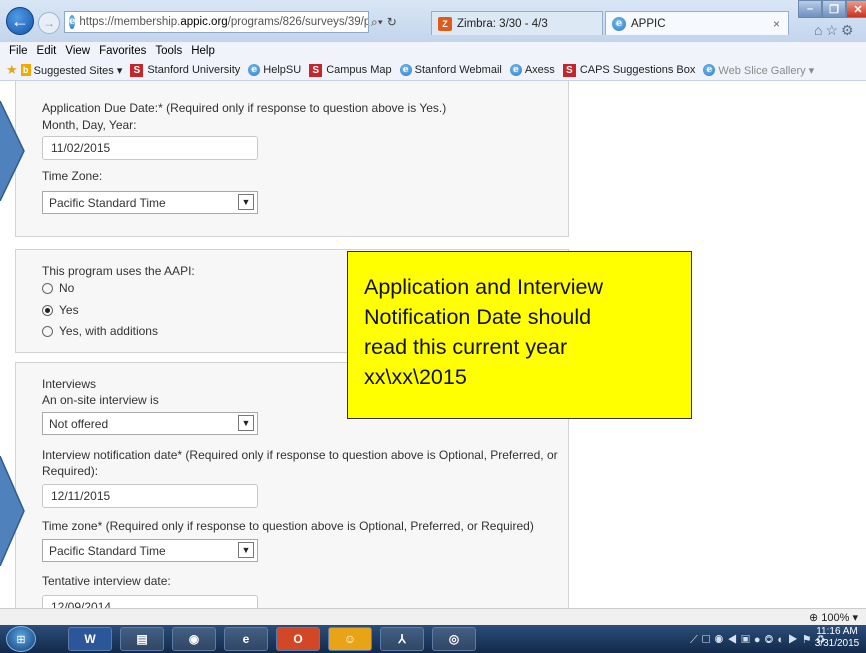 The width and height of the screenshot is (866, 653). Describe the element at coordinates (837, 643) in the screenshot. I see `clock-date: 3/31/2015` at that location.